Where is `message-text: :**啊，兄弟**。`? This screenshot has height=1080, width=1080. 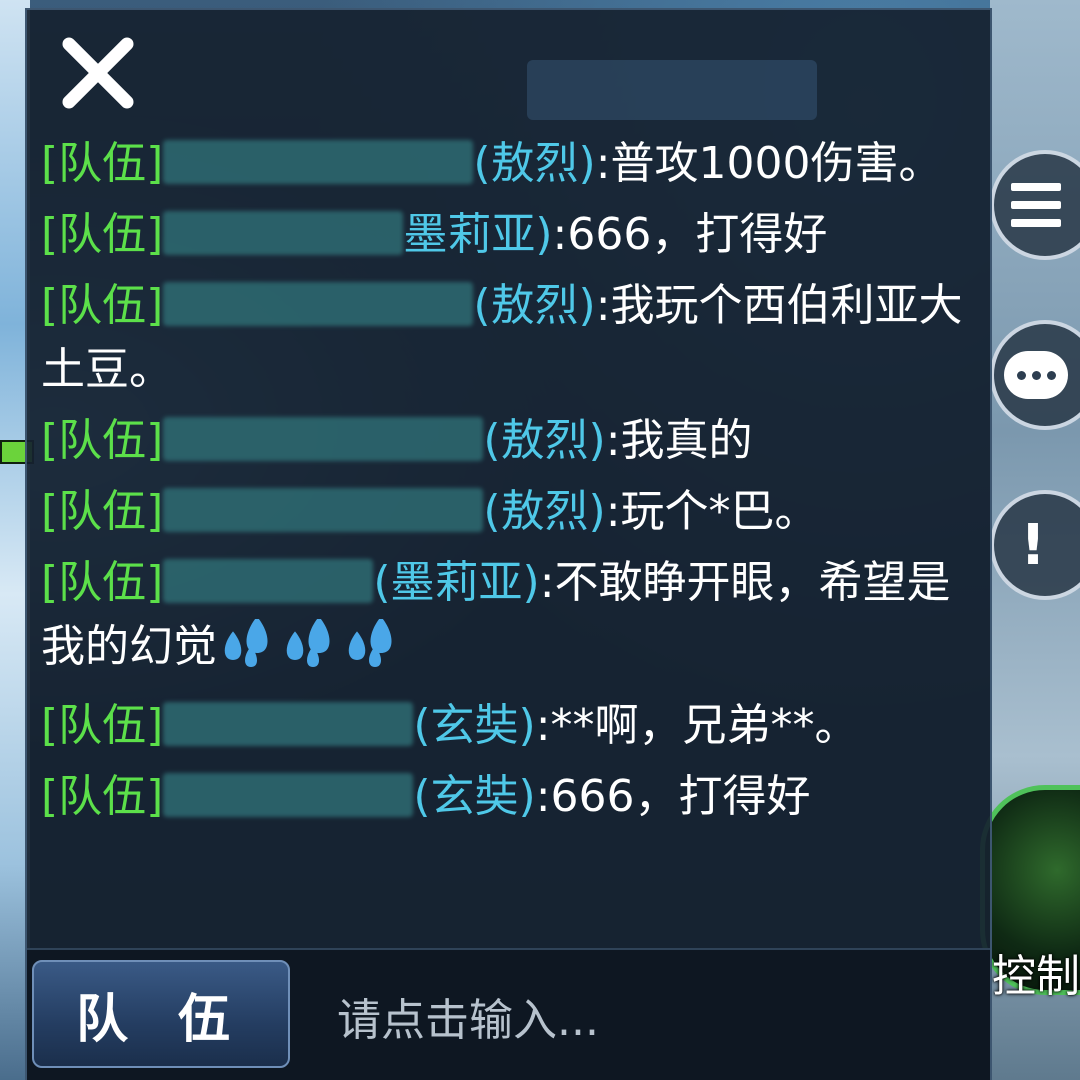 message-text: :**啊，兄弟**。 is located at coordinates (697, 725).